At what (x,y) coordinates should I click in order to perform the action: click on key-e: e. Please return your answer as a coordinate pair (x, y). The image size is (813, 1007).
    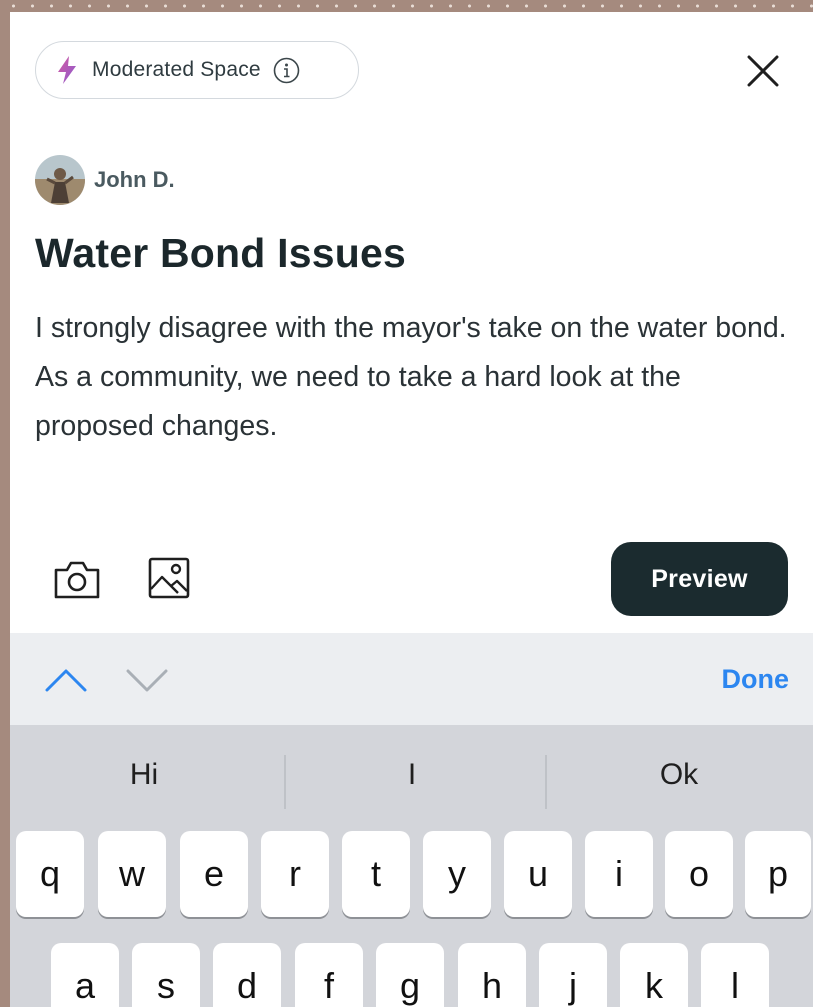
    Looking at the image, I should click on (214, 874).